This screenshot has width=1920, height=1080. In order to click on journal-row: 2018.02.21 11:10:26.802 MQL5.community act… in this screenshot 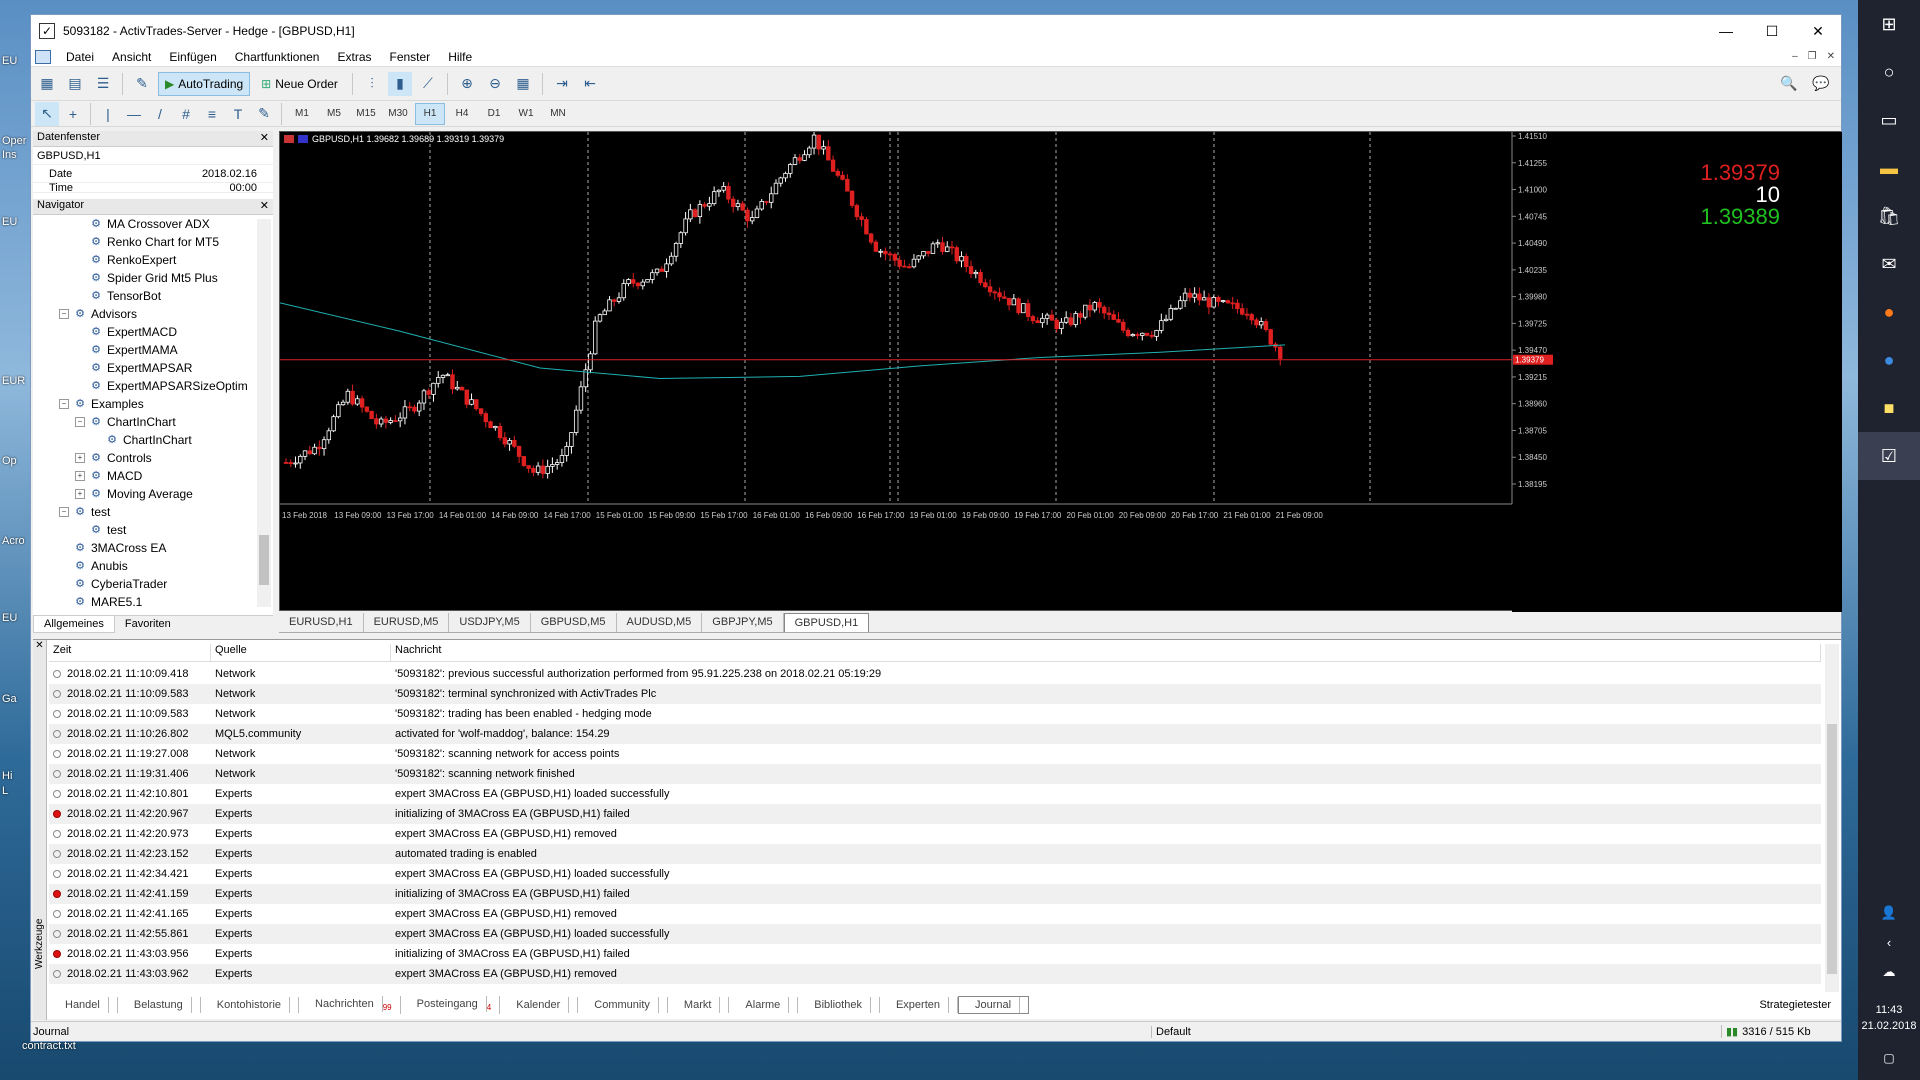, I will do `click(935, 734)`.